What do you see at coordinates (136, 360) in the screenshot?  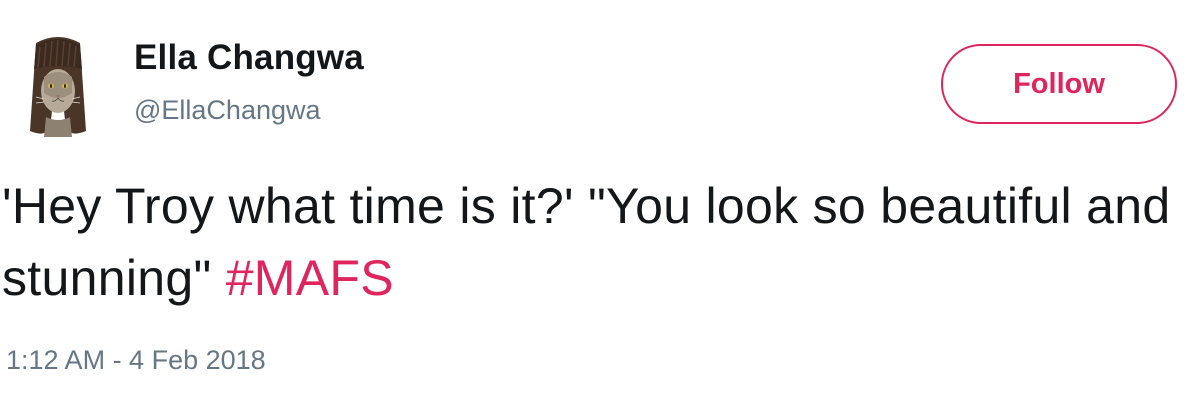 I see `tweet-timestamp: 1:12 AM - 4 Feb 2018` at bounding box center [136, 360].